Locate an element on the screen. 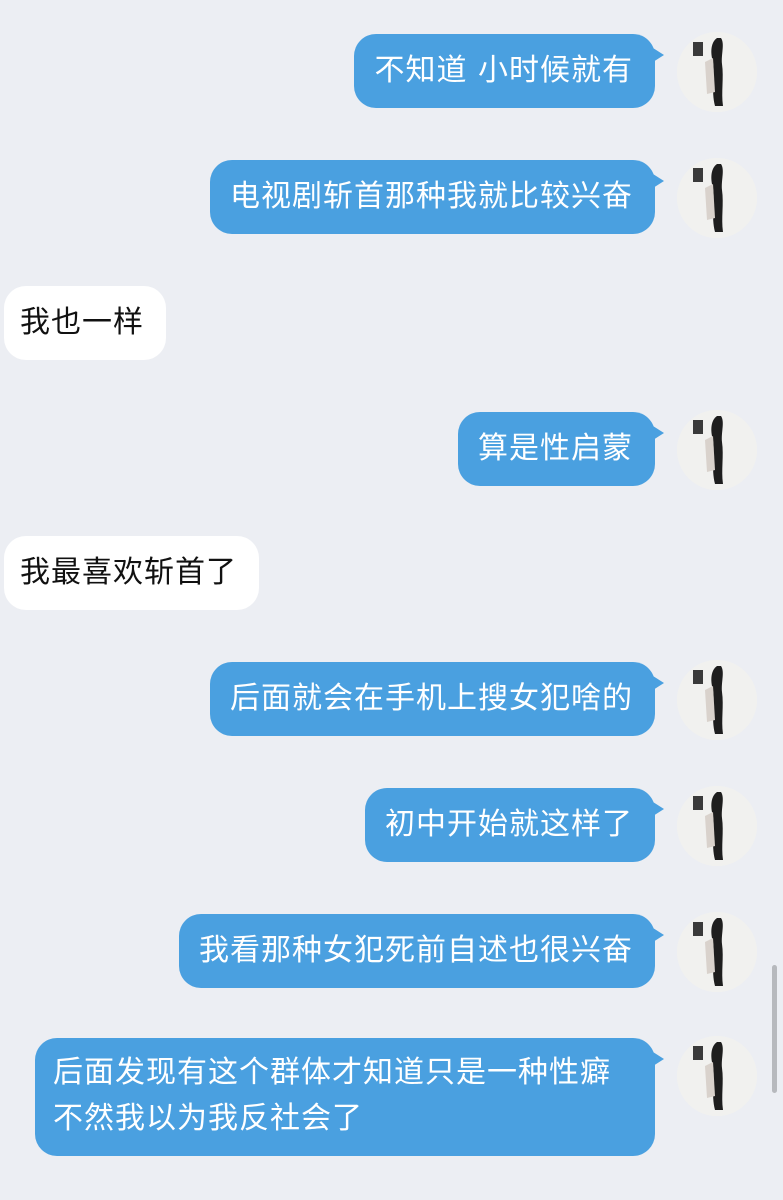  sent-message-bubble: 算是性启蒙 is located at coordinates (561, 449).